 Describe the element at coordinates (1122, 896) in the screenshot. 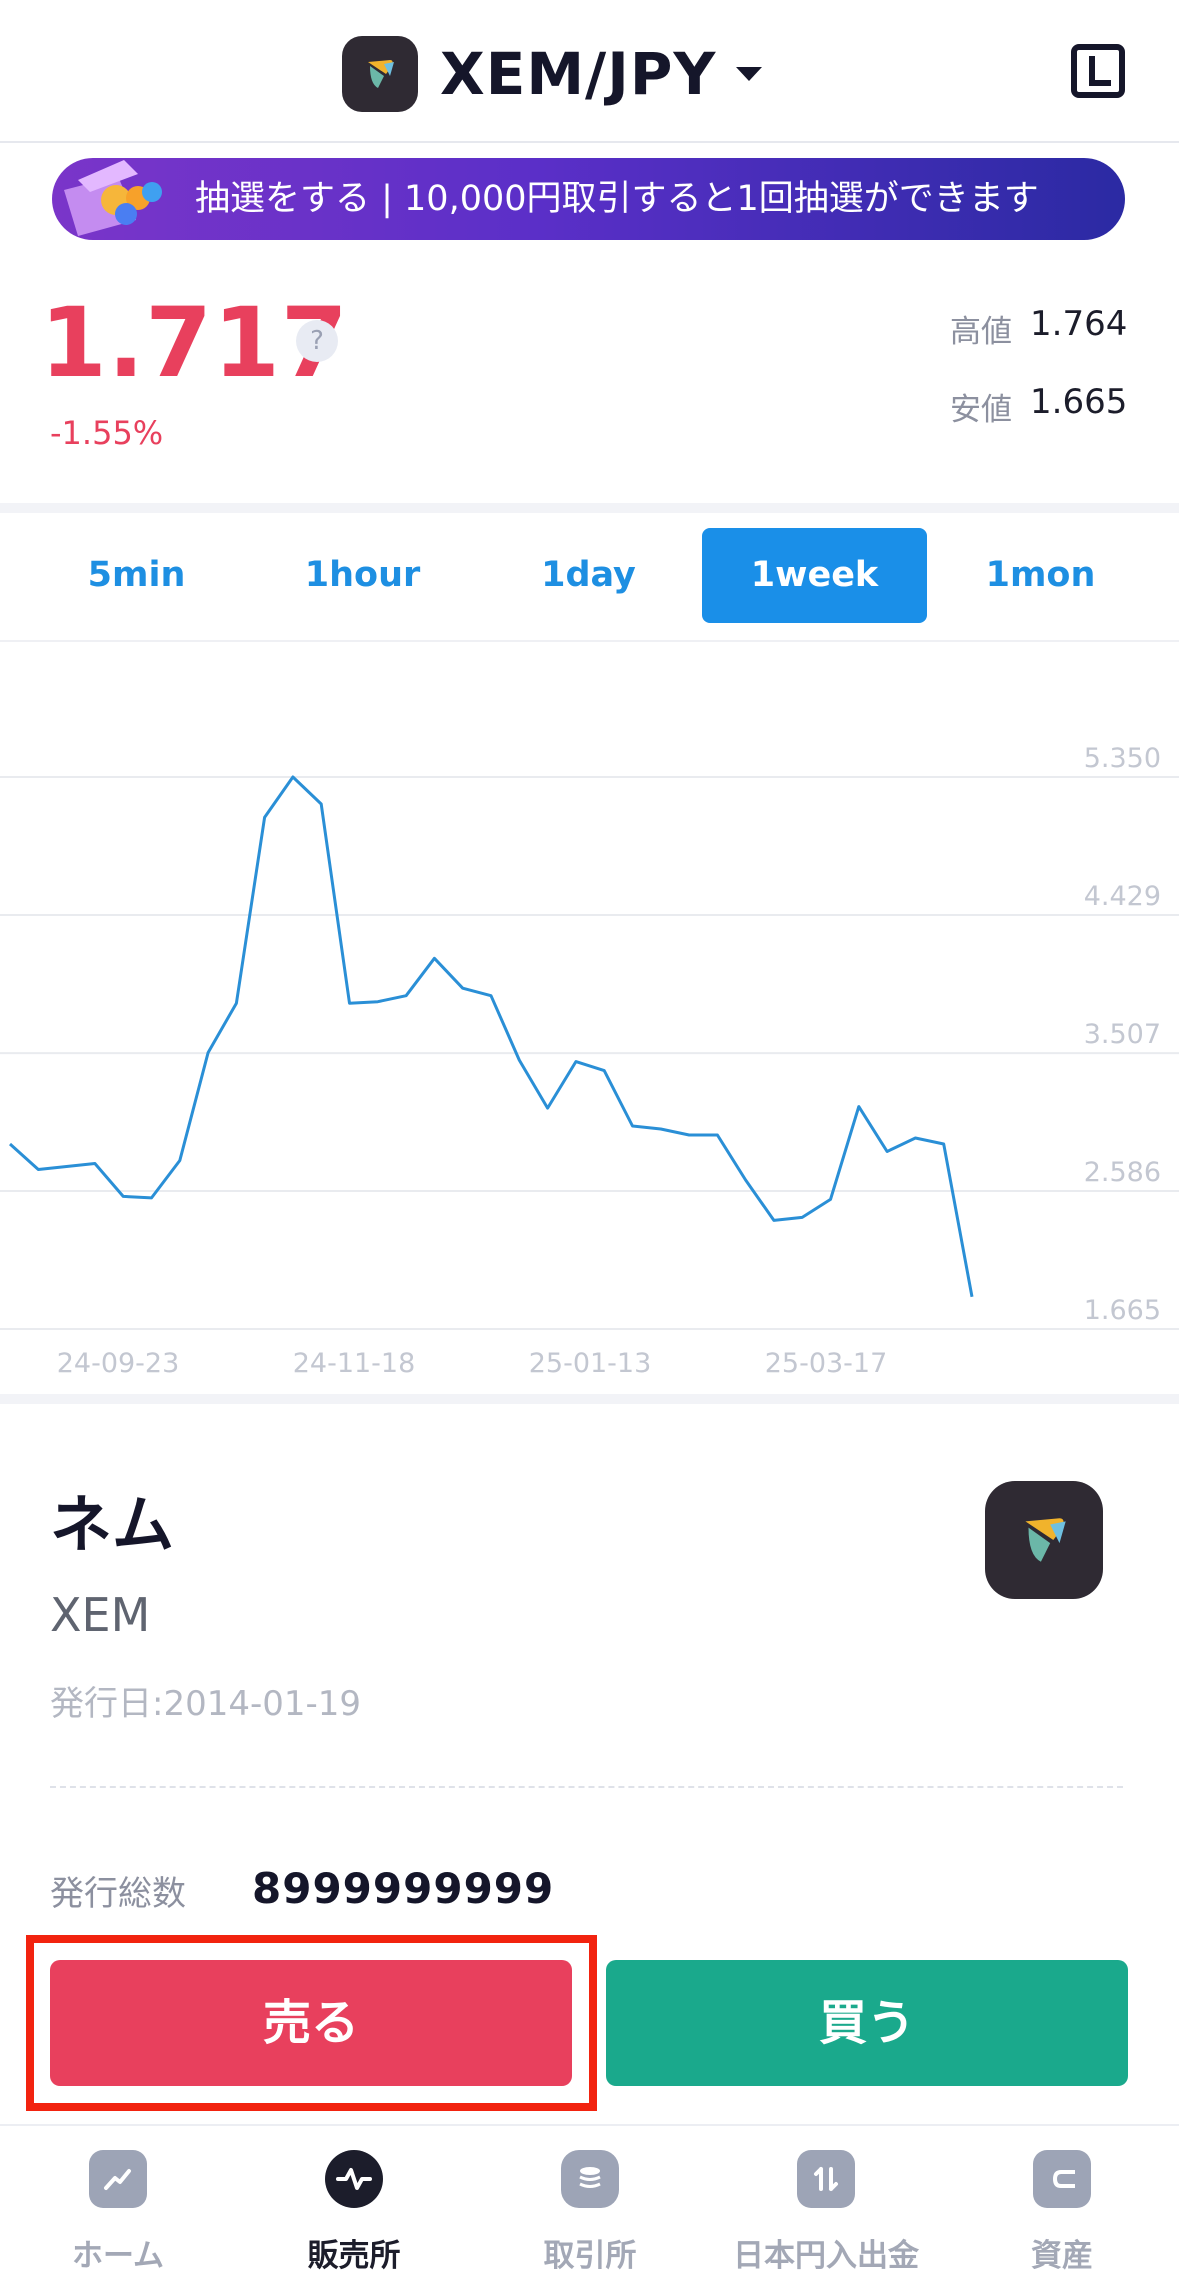

I see `y-tick-label: 4.429` at that location.